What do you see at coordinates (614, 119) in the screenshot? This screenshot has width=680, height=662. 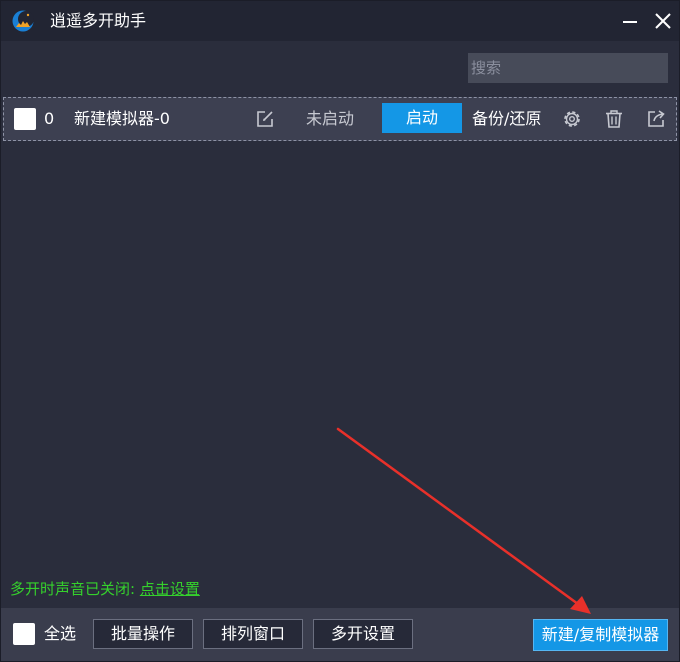 I see `trash-icon` at bounding box center [614, 119].